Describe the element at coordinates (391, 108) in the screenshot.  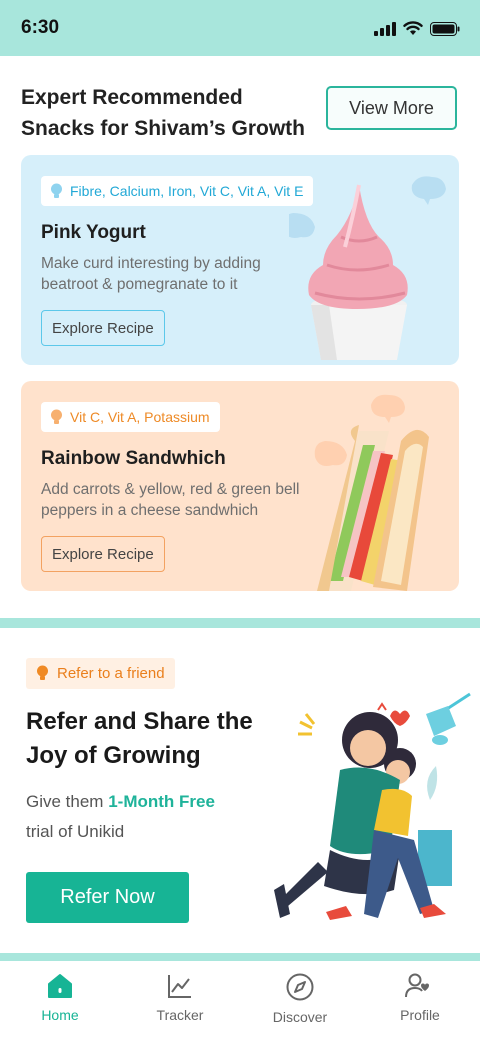
I see `view-more-button: View More` at that location.